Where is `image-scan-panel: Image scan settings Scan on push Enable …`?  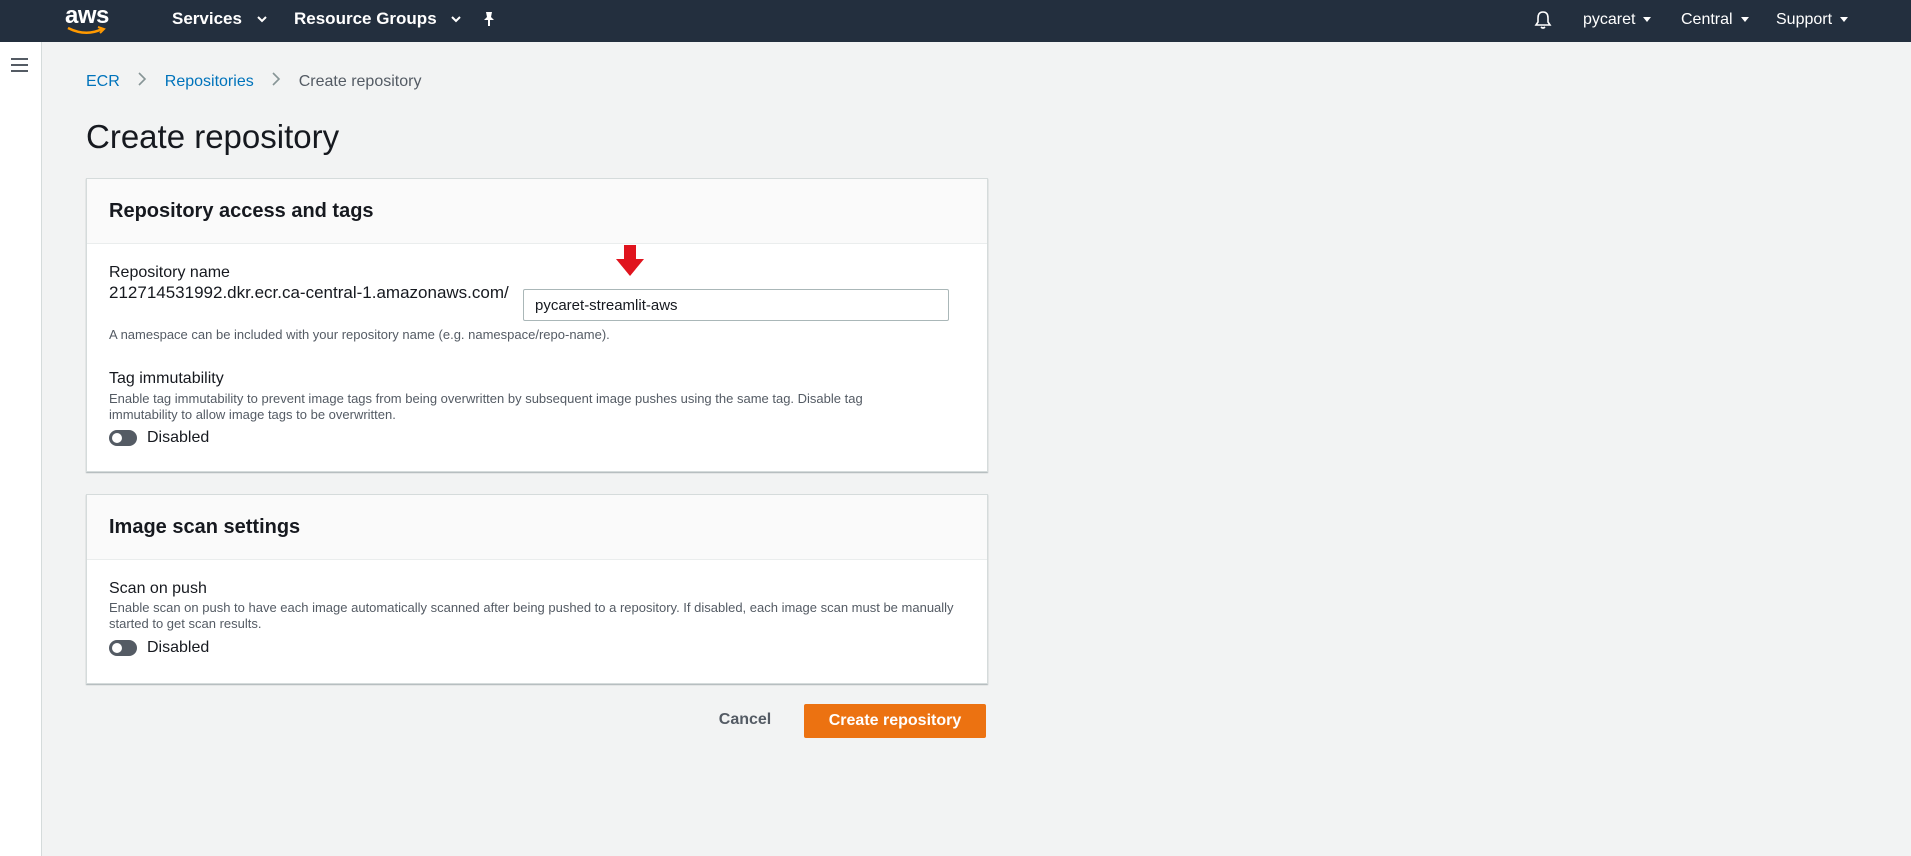
image-scan-panel: Image scan settings Scan on push Enable … is located at coordinates (537, 589).